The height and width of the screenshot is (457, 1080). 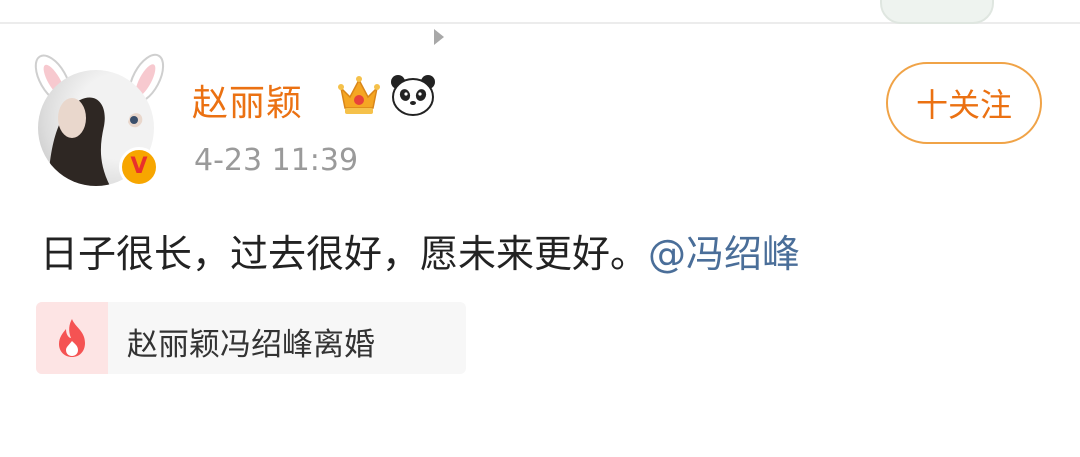 I want to click on avatar: V, so click(x=101, y=121).